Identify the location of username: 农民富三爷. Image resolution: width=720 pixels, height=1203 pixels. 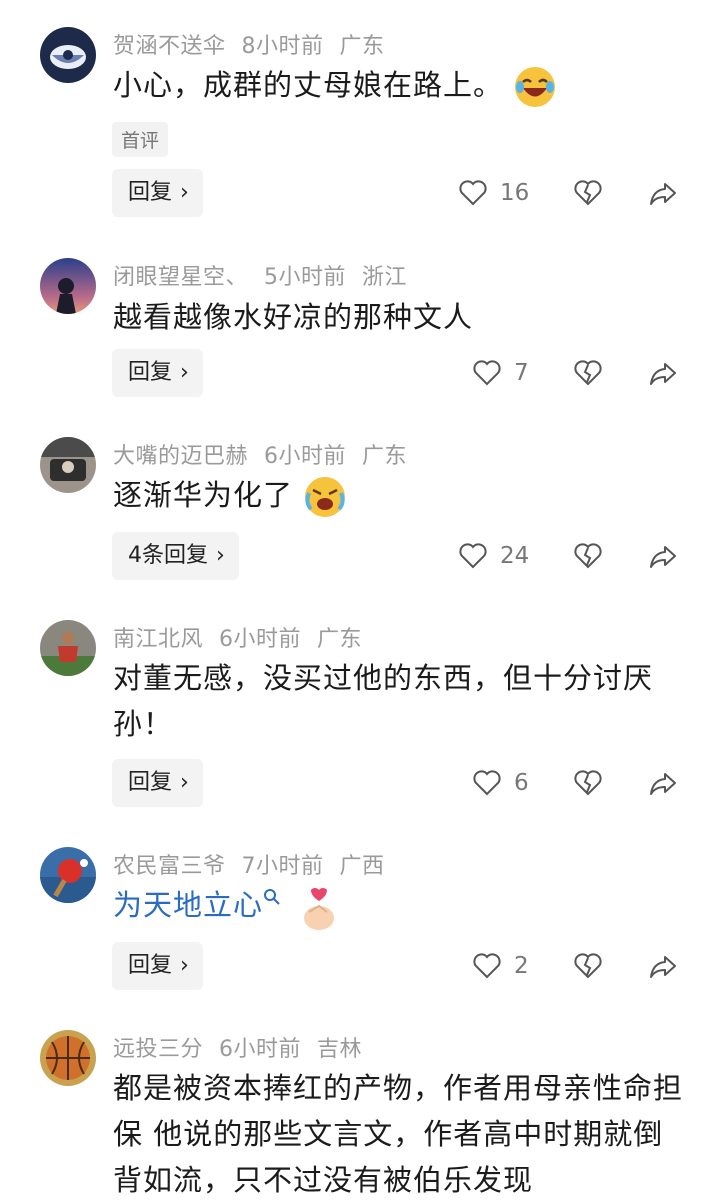
(169, 866).